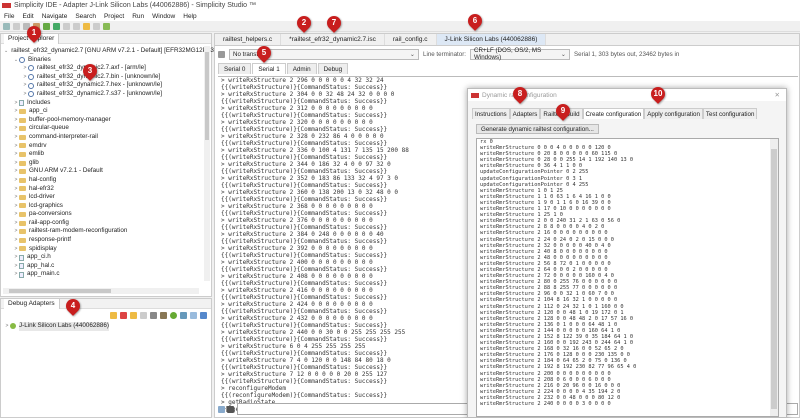  What do you see at coordinates (21, 102) in the screenshot?
I see `file-icon` at bounding box center [21, 102].